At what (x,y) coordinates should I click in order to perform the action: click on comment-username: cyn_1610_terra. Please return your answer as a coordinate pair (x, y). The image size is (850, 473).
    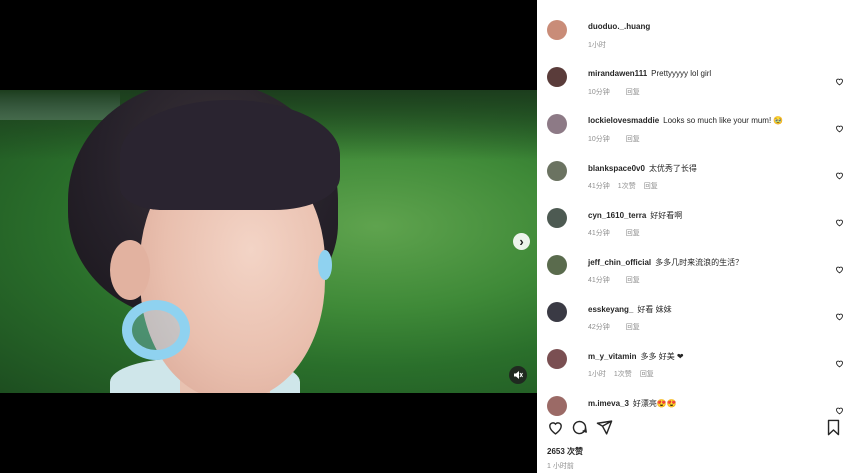
    Looking at the image, I should click on (617, 215).